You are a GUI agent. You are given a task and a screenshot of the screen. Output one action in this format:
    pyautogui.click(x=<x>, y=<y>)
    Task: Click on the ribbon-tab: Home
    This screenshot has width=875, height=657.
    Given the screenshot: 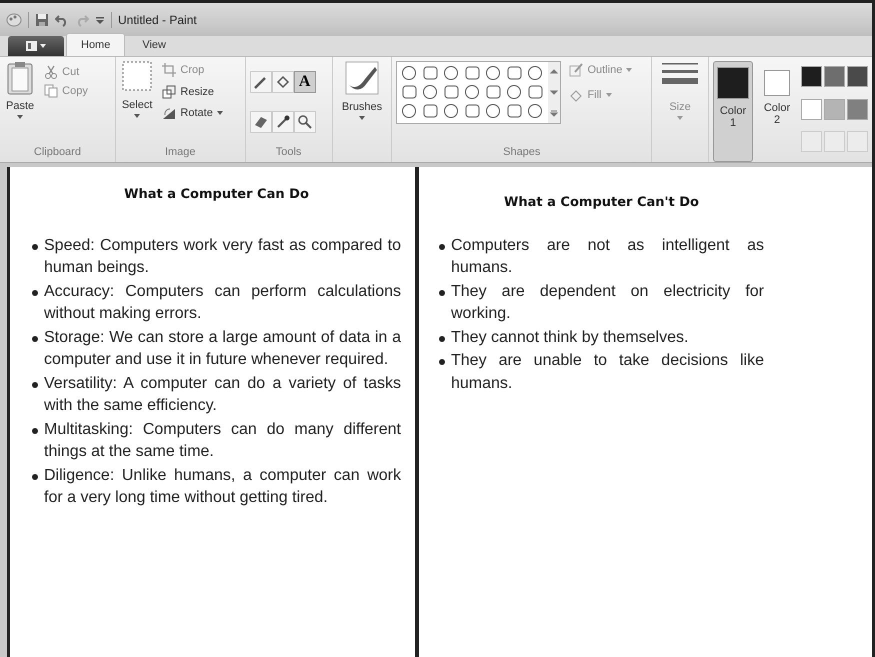 What is the action you would take?
    pyautogui.click(x=96, y=44)
    